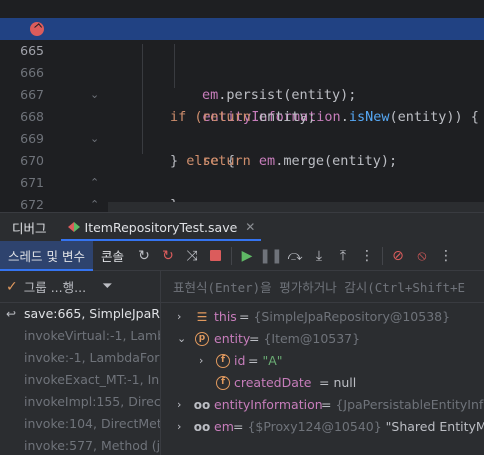 Image resolution: width=484 pixels, height=455 pixels. What do you see at coordinates (367, 256) in the screenshot?
I see `more-icon: ⋮` at bounding box center [367, 256].